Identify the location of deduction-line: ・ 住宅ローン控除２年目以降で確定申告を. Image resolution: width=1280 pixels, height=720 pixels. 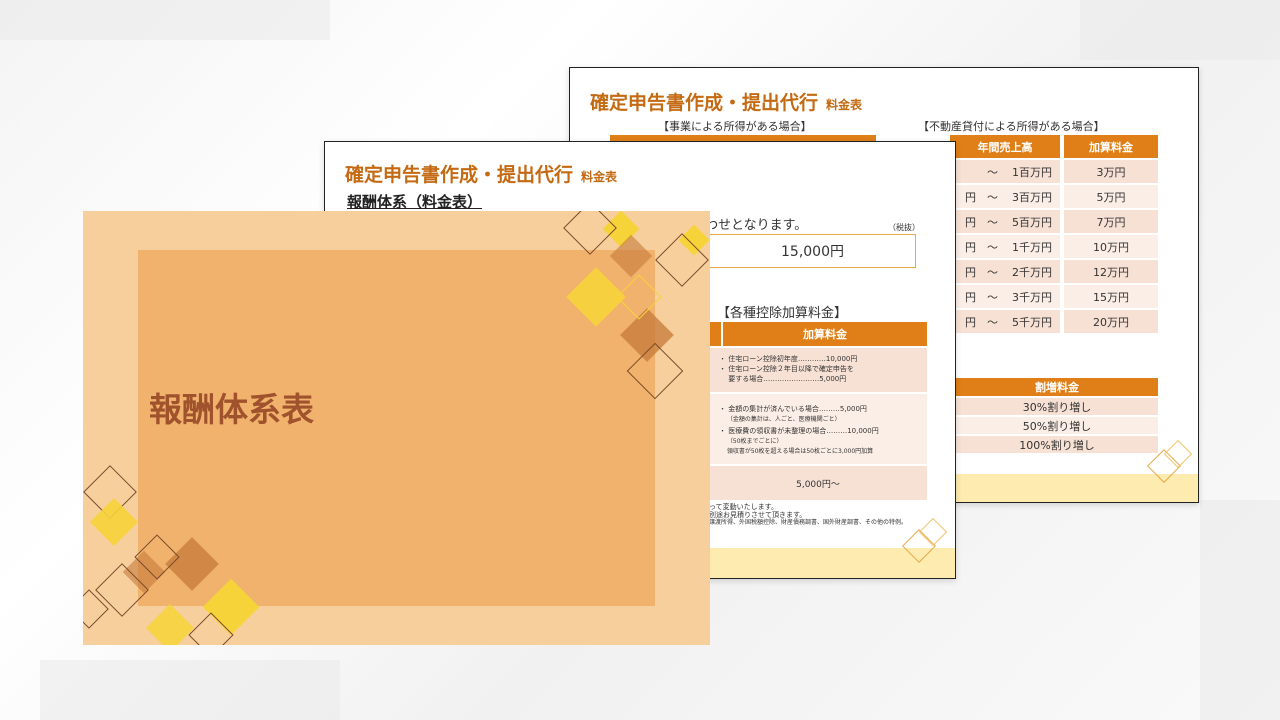
(786, 369).